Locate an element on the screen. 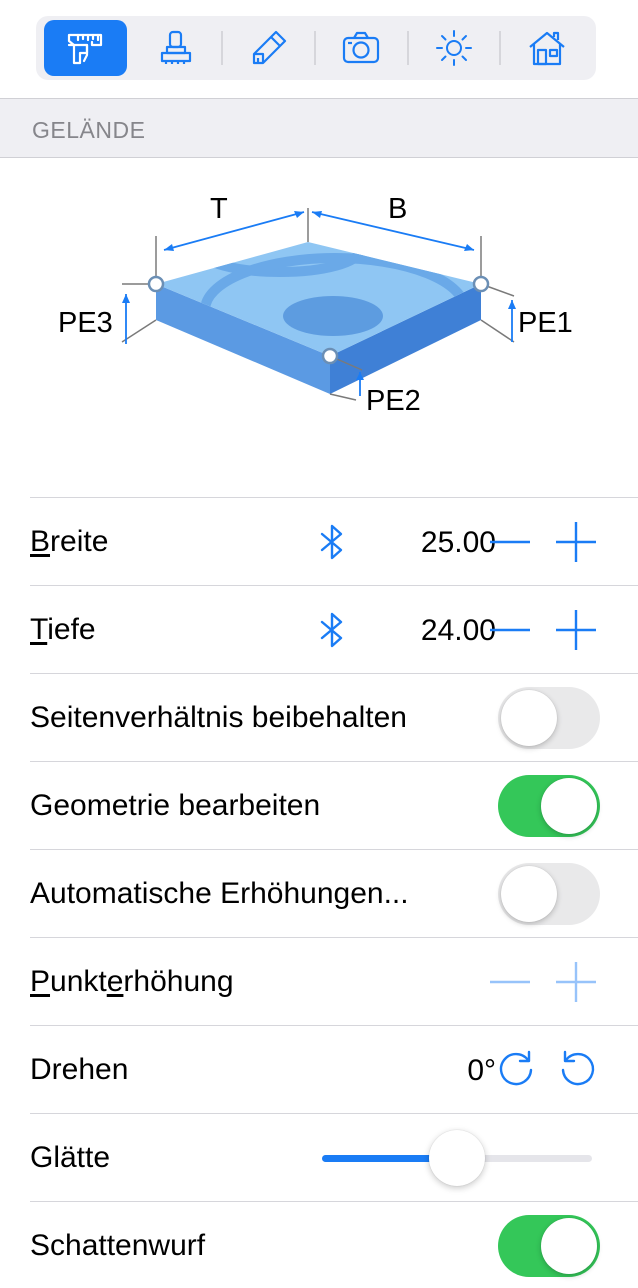 The width and height of the screenshot is (638, 1288). aspect-ratio-toggle is located at coordinates (549, 718).